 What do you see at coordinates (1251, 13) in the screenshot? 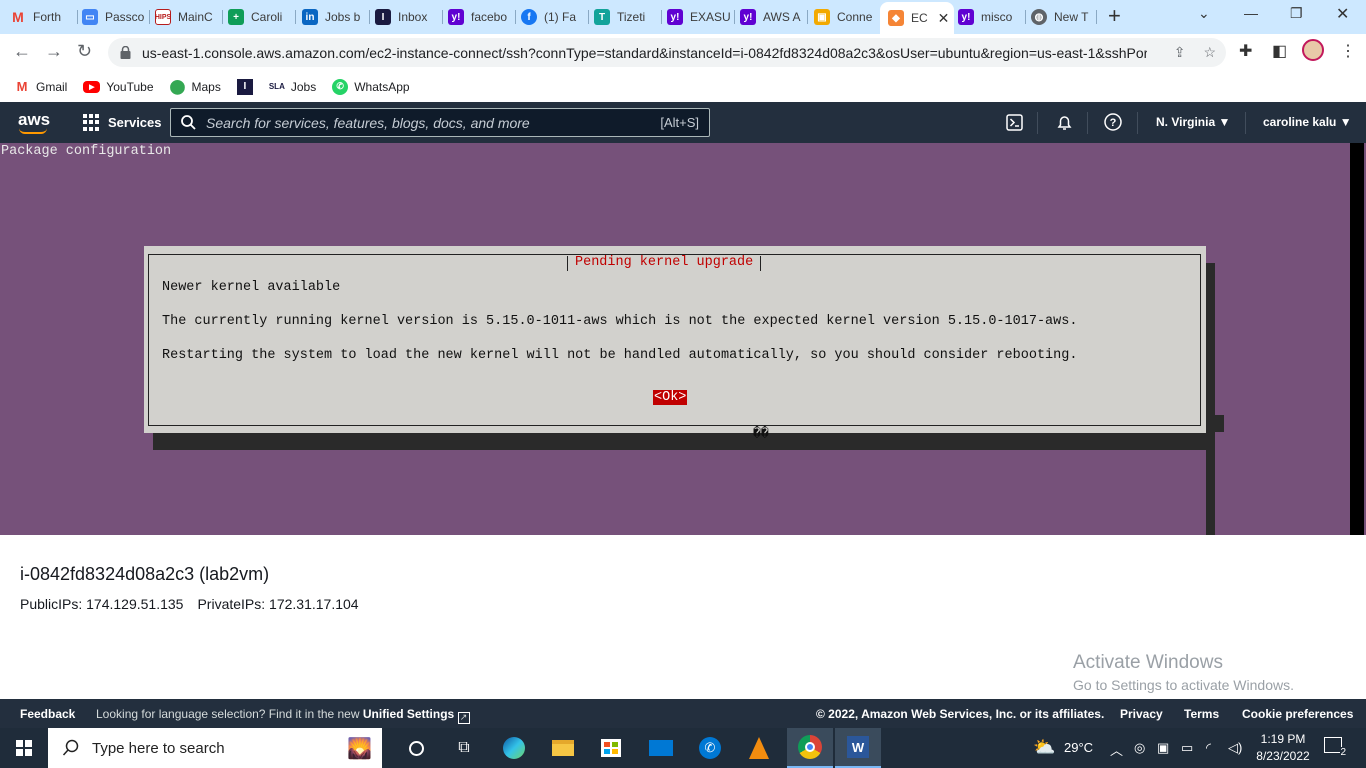
I see `minimize-icon: —` at bounding box center [1251, 13].